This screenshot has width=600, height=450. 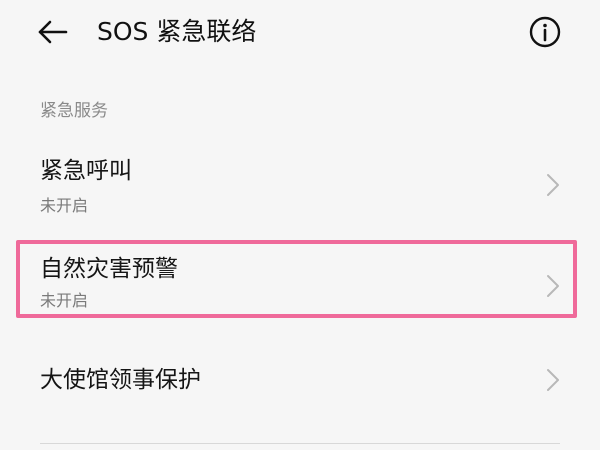 I want to click on item-title: 紧急呼叫, so click(x=86, y=171).